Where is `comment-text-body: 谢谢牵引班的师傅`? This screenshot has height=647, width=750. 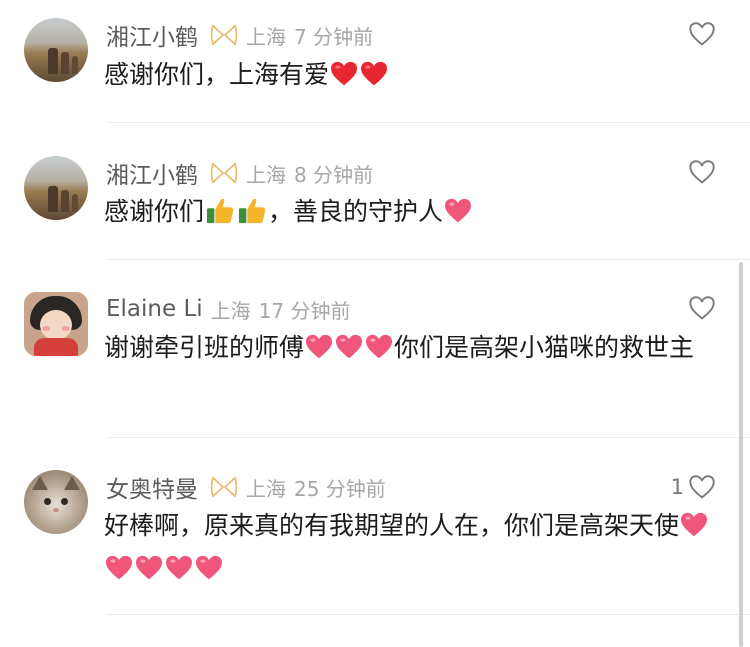
comment-text-body: 谢谢牵引班的师傅 is located at coordinates (204, 347).